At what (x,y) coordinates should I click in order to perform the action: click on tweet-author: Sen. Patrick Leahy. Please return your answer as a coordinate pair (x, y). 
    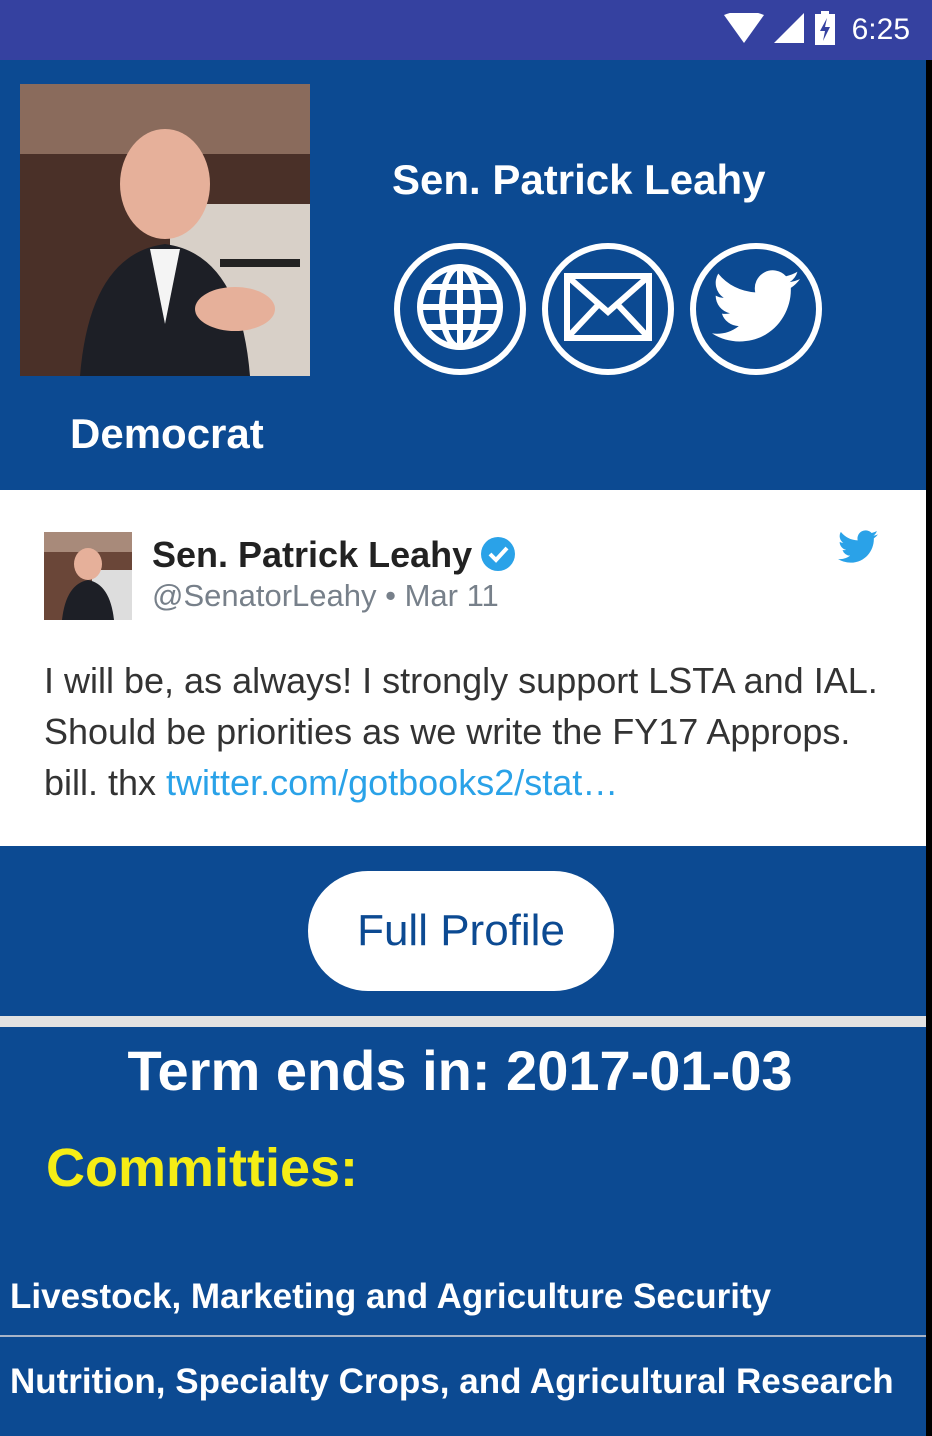
    Looking at the image, I should click on (312, 554).